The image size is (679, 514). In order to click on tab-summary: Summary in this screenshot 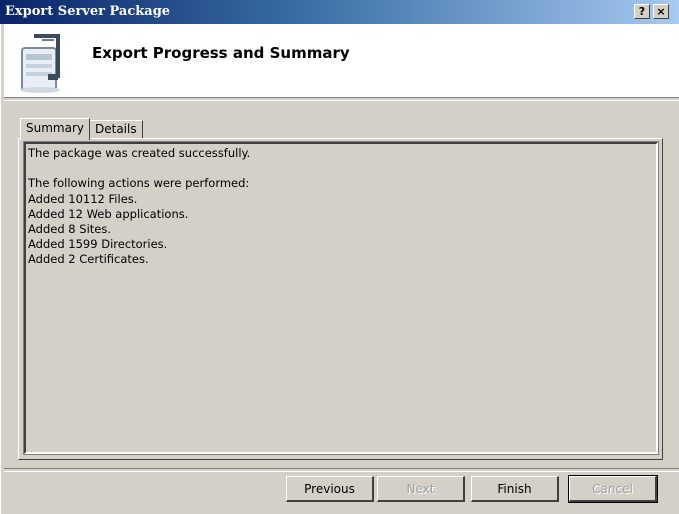, I will do `click(55, 129)`.